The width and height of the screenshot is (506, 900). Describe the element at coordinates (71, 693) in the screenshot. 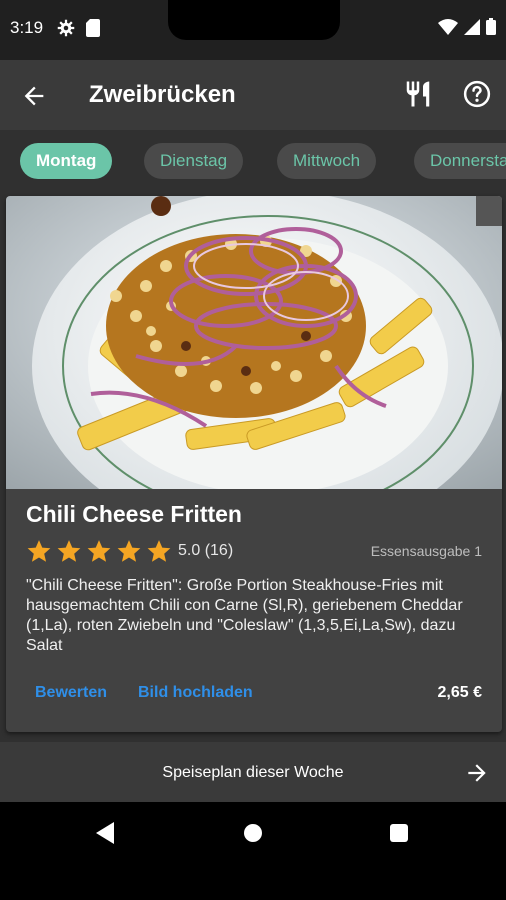

I see `rate-button: Bewerten` at that location.